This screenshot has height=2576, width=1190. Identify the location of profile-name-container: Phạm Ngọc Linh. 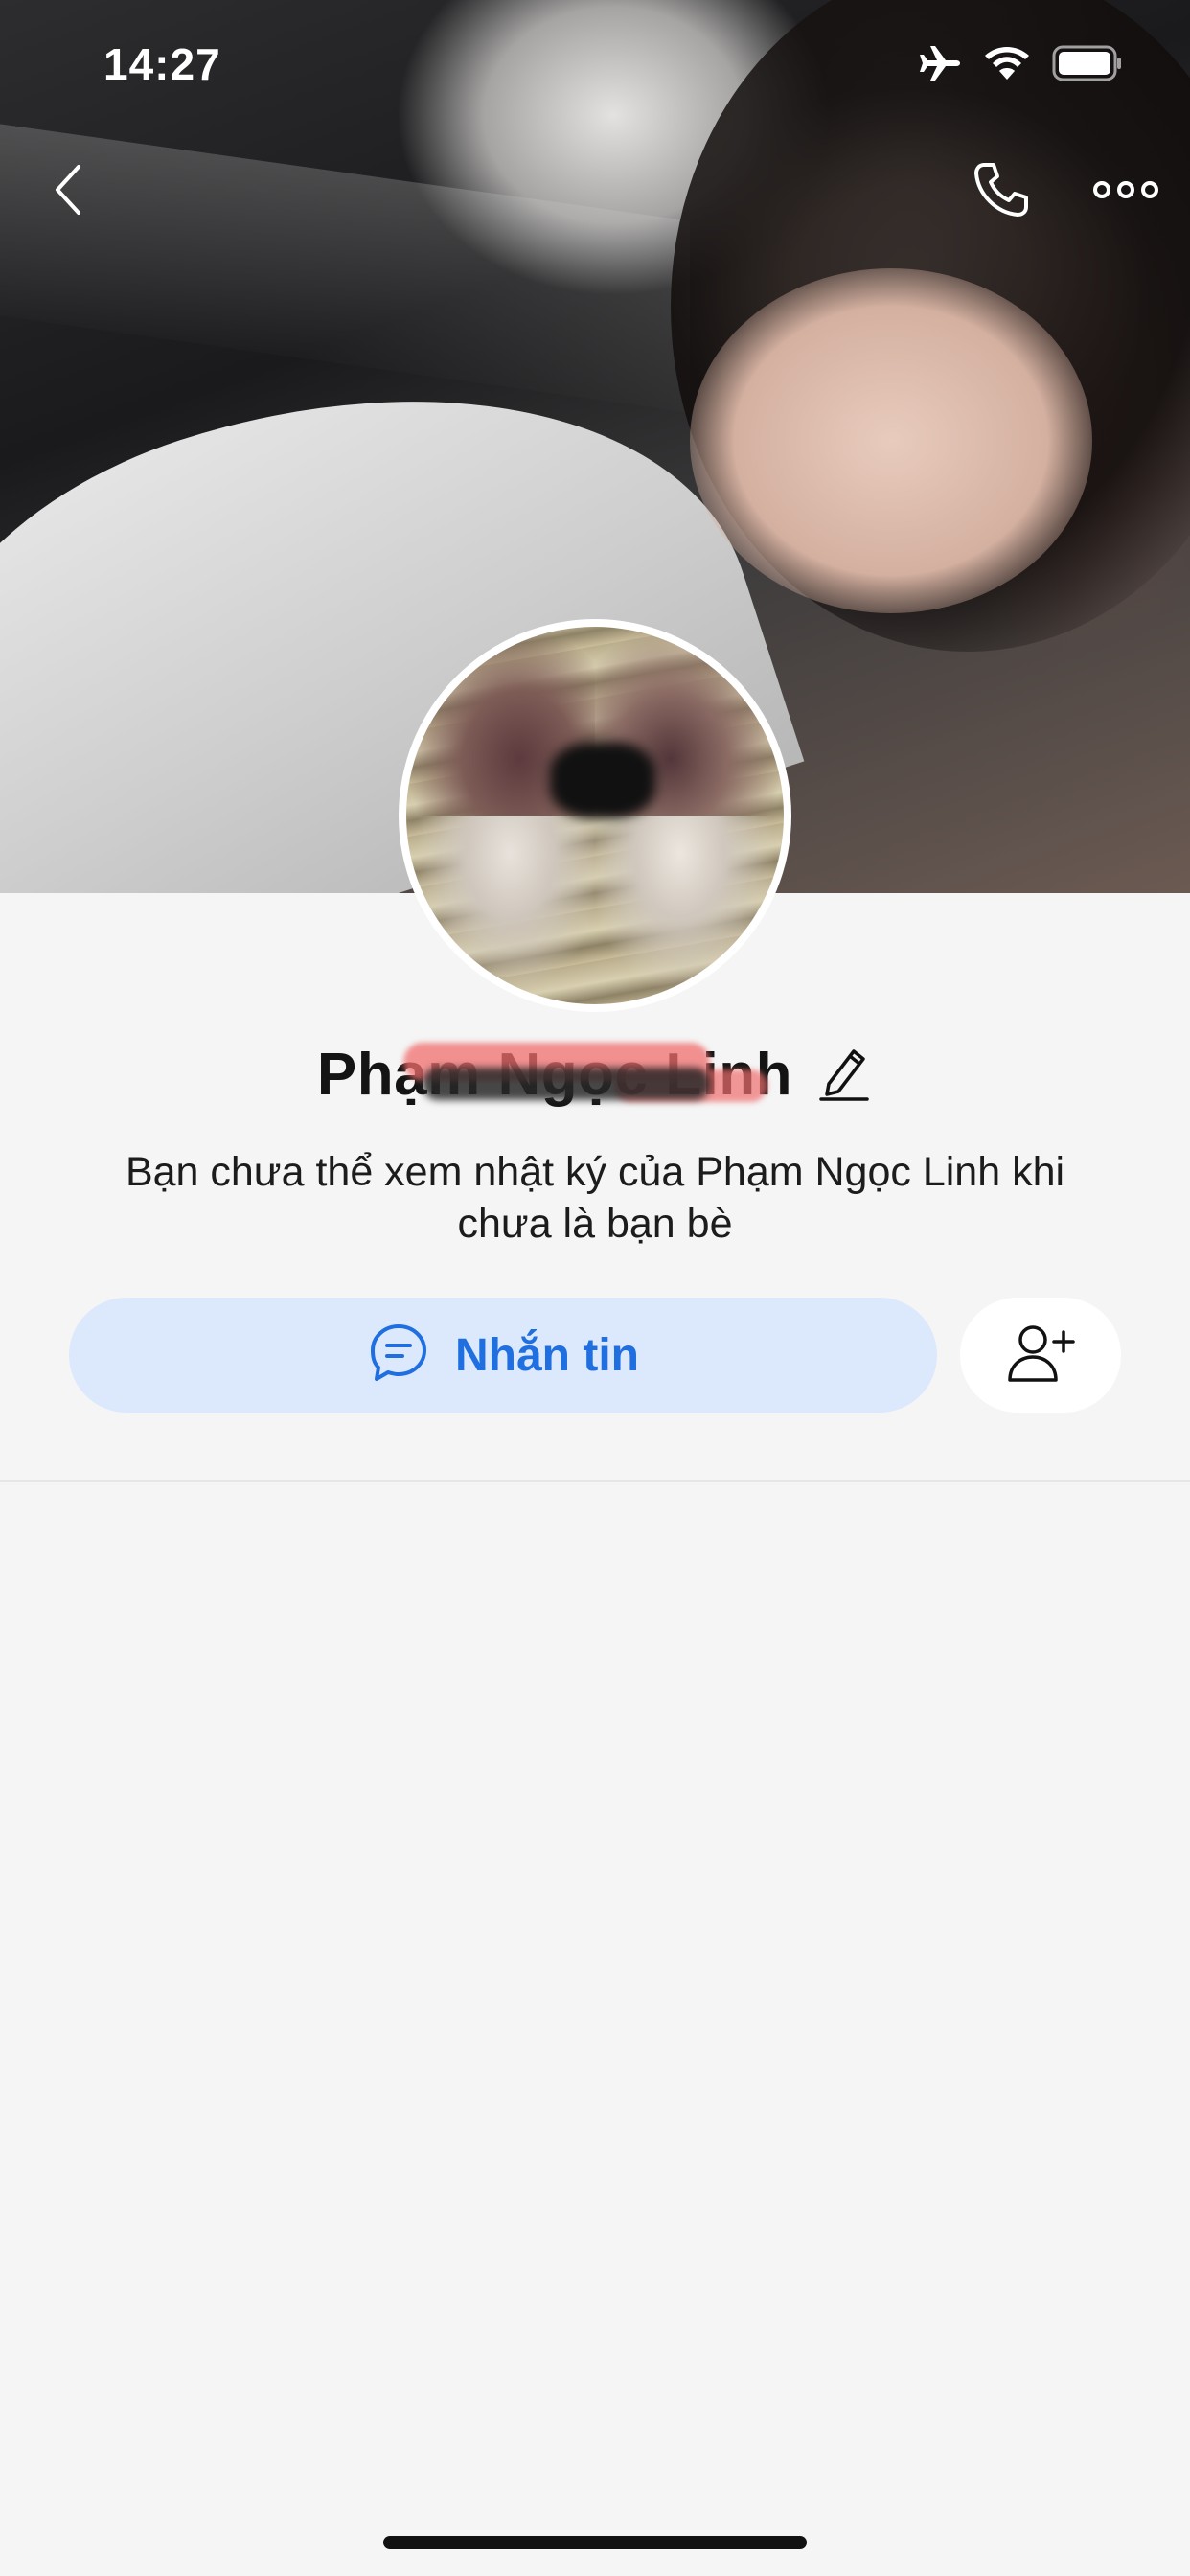
(555, 1075).